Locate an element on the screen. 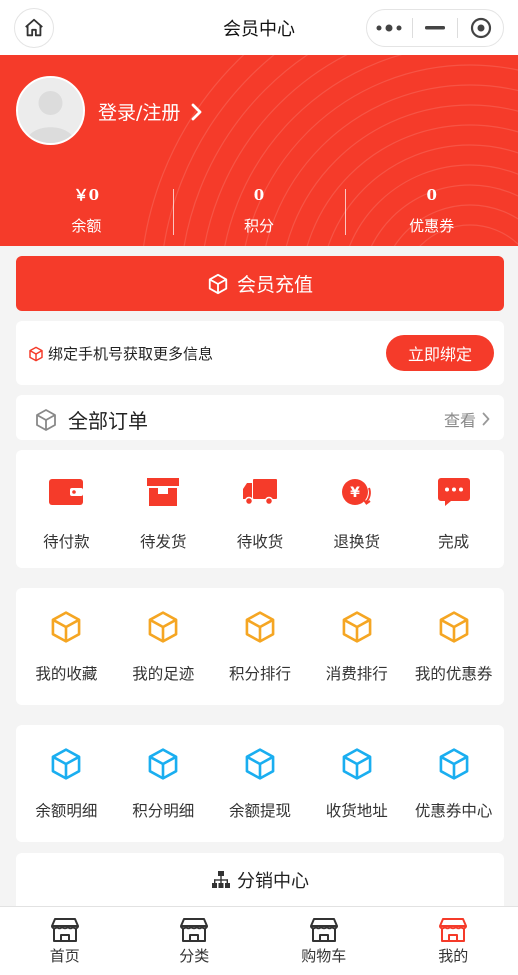  tab-label: 分类 is located at coordinates (194, 956).